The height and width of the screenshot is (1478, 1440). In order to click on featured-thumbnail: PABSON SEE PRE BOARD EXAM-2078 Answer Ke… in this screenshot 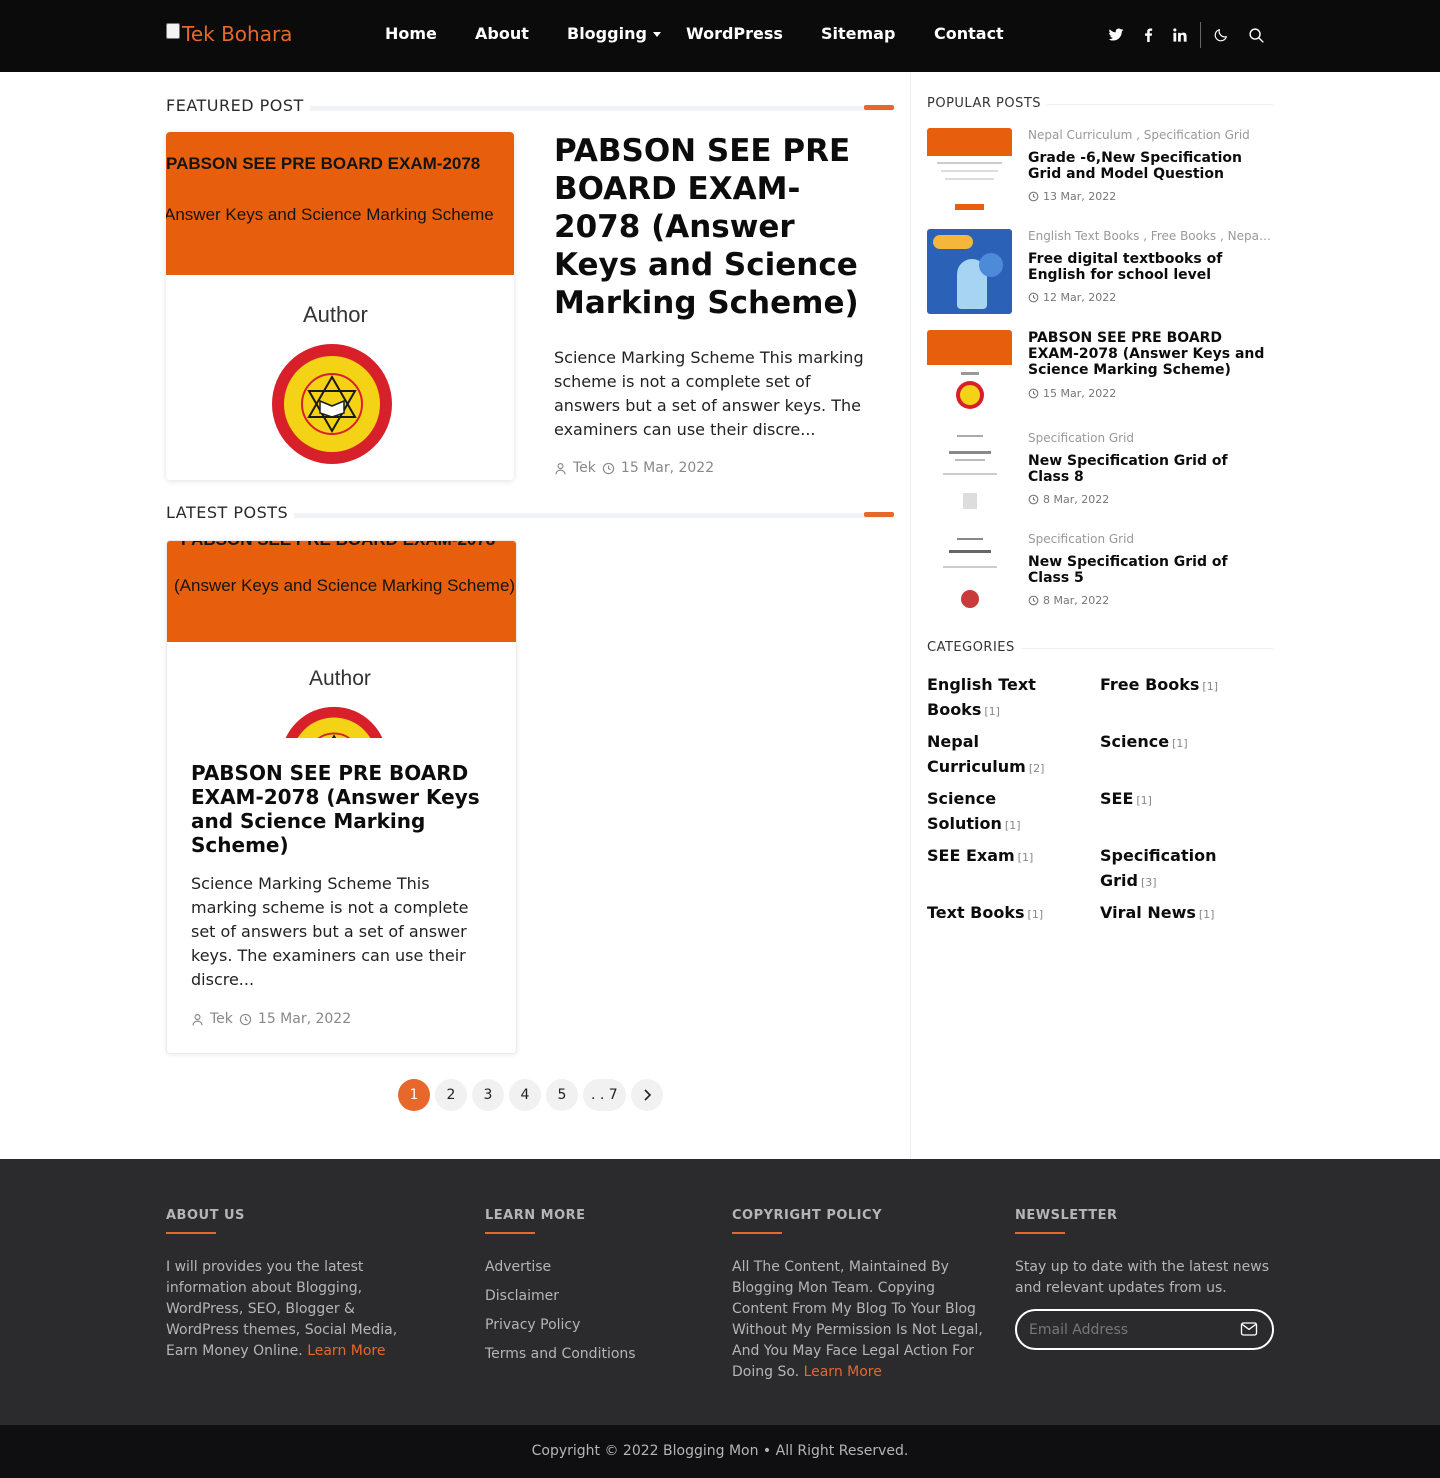, I will do `click(340, 306)`.